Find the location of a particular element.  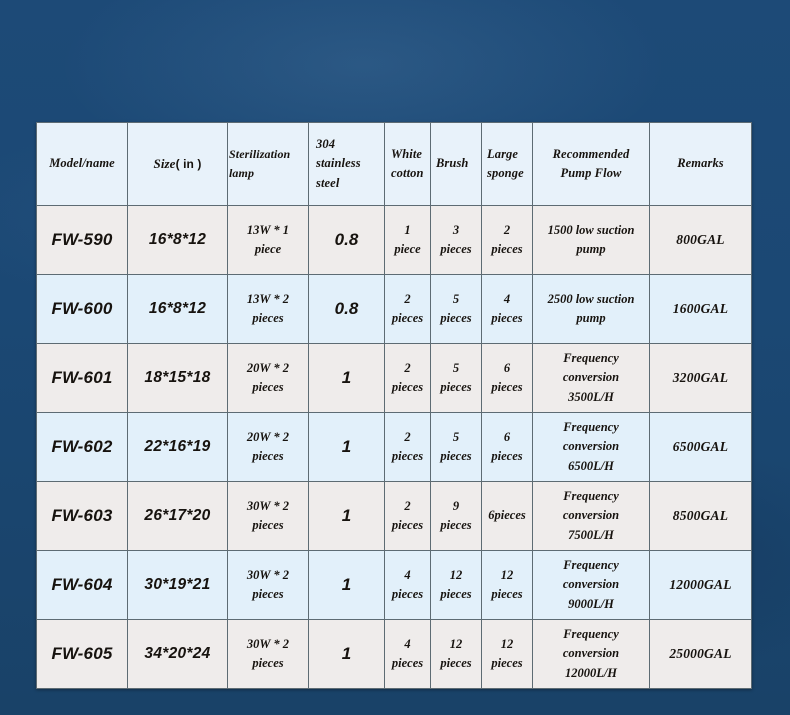

column-header-model: Model/name is located at coordinates (82, 164).